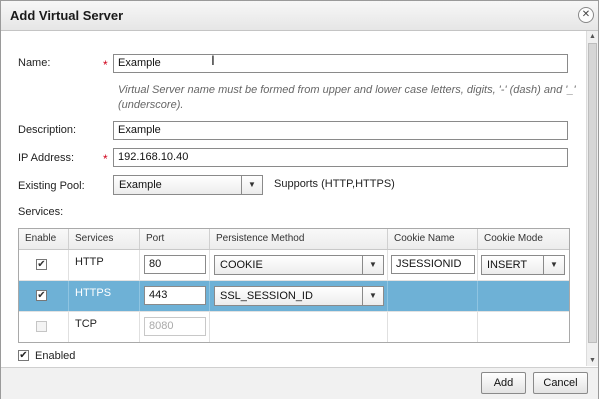  I want to click on description-input: Example, so click(340, 130).